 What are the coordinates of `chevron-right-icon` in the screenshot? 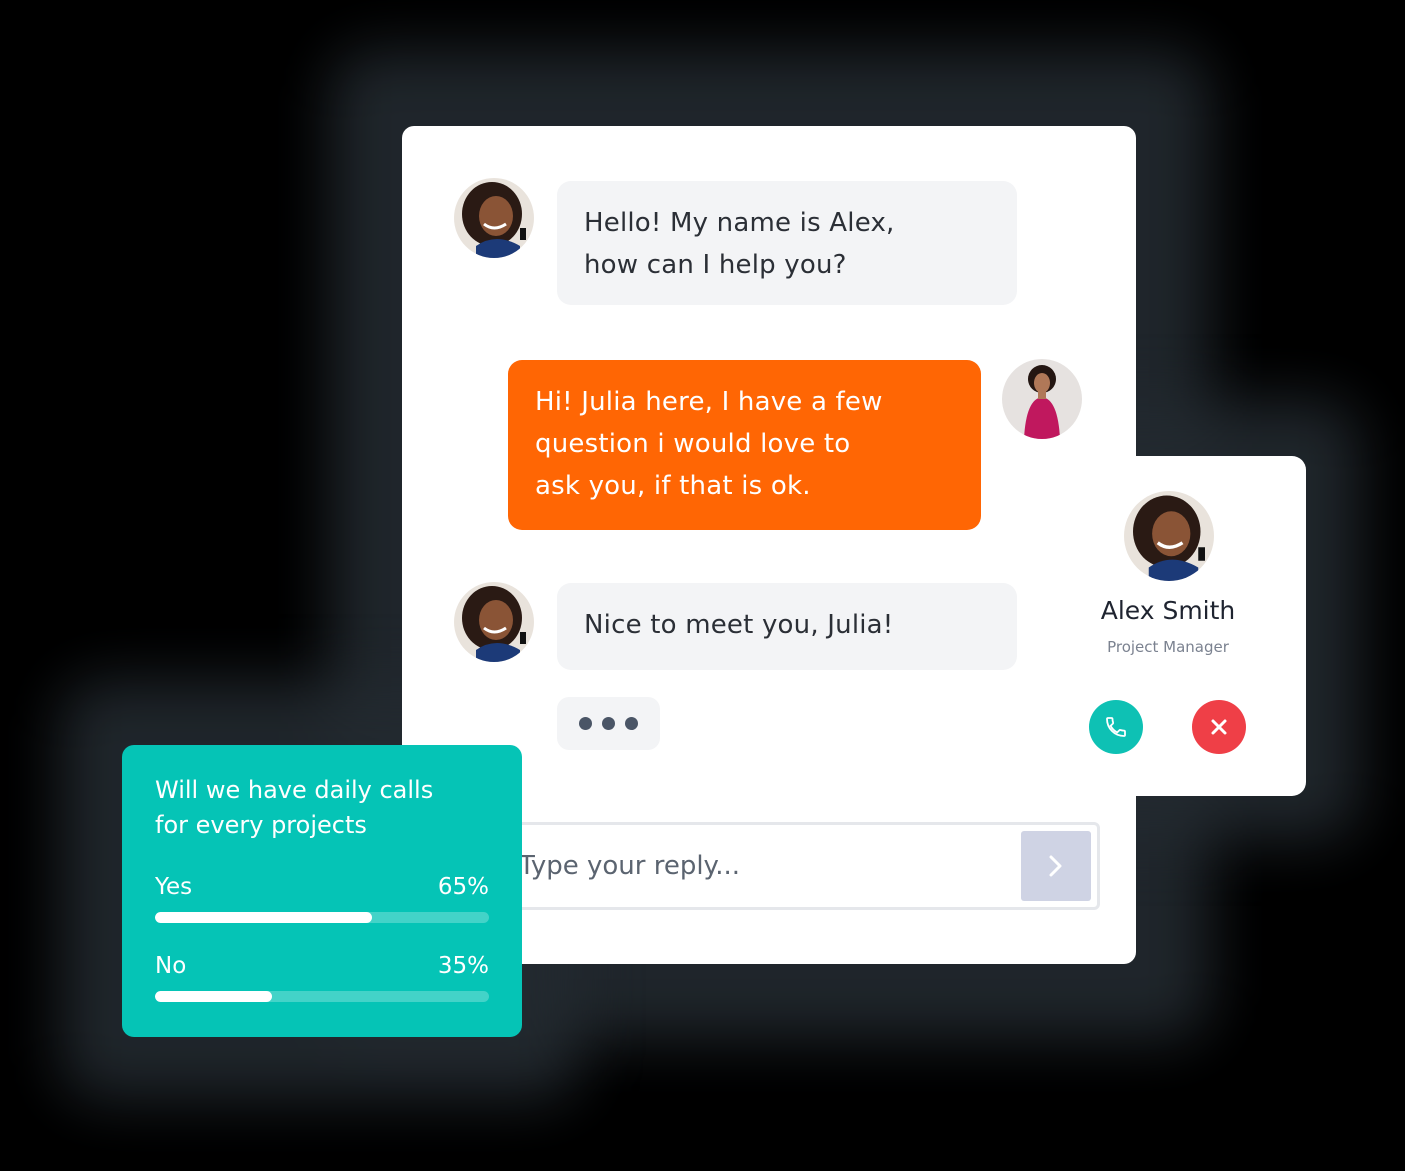 It's located at (1055, 866).